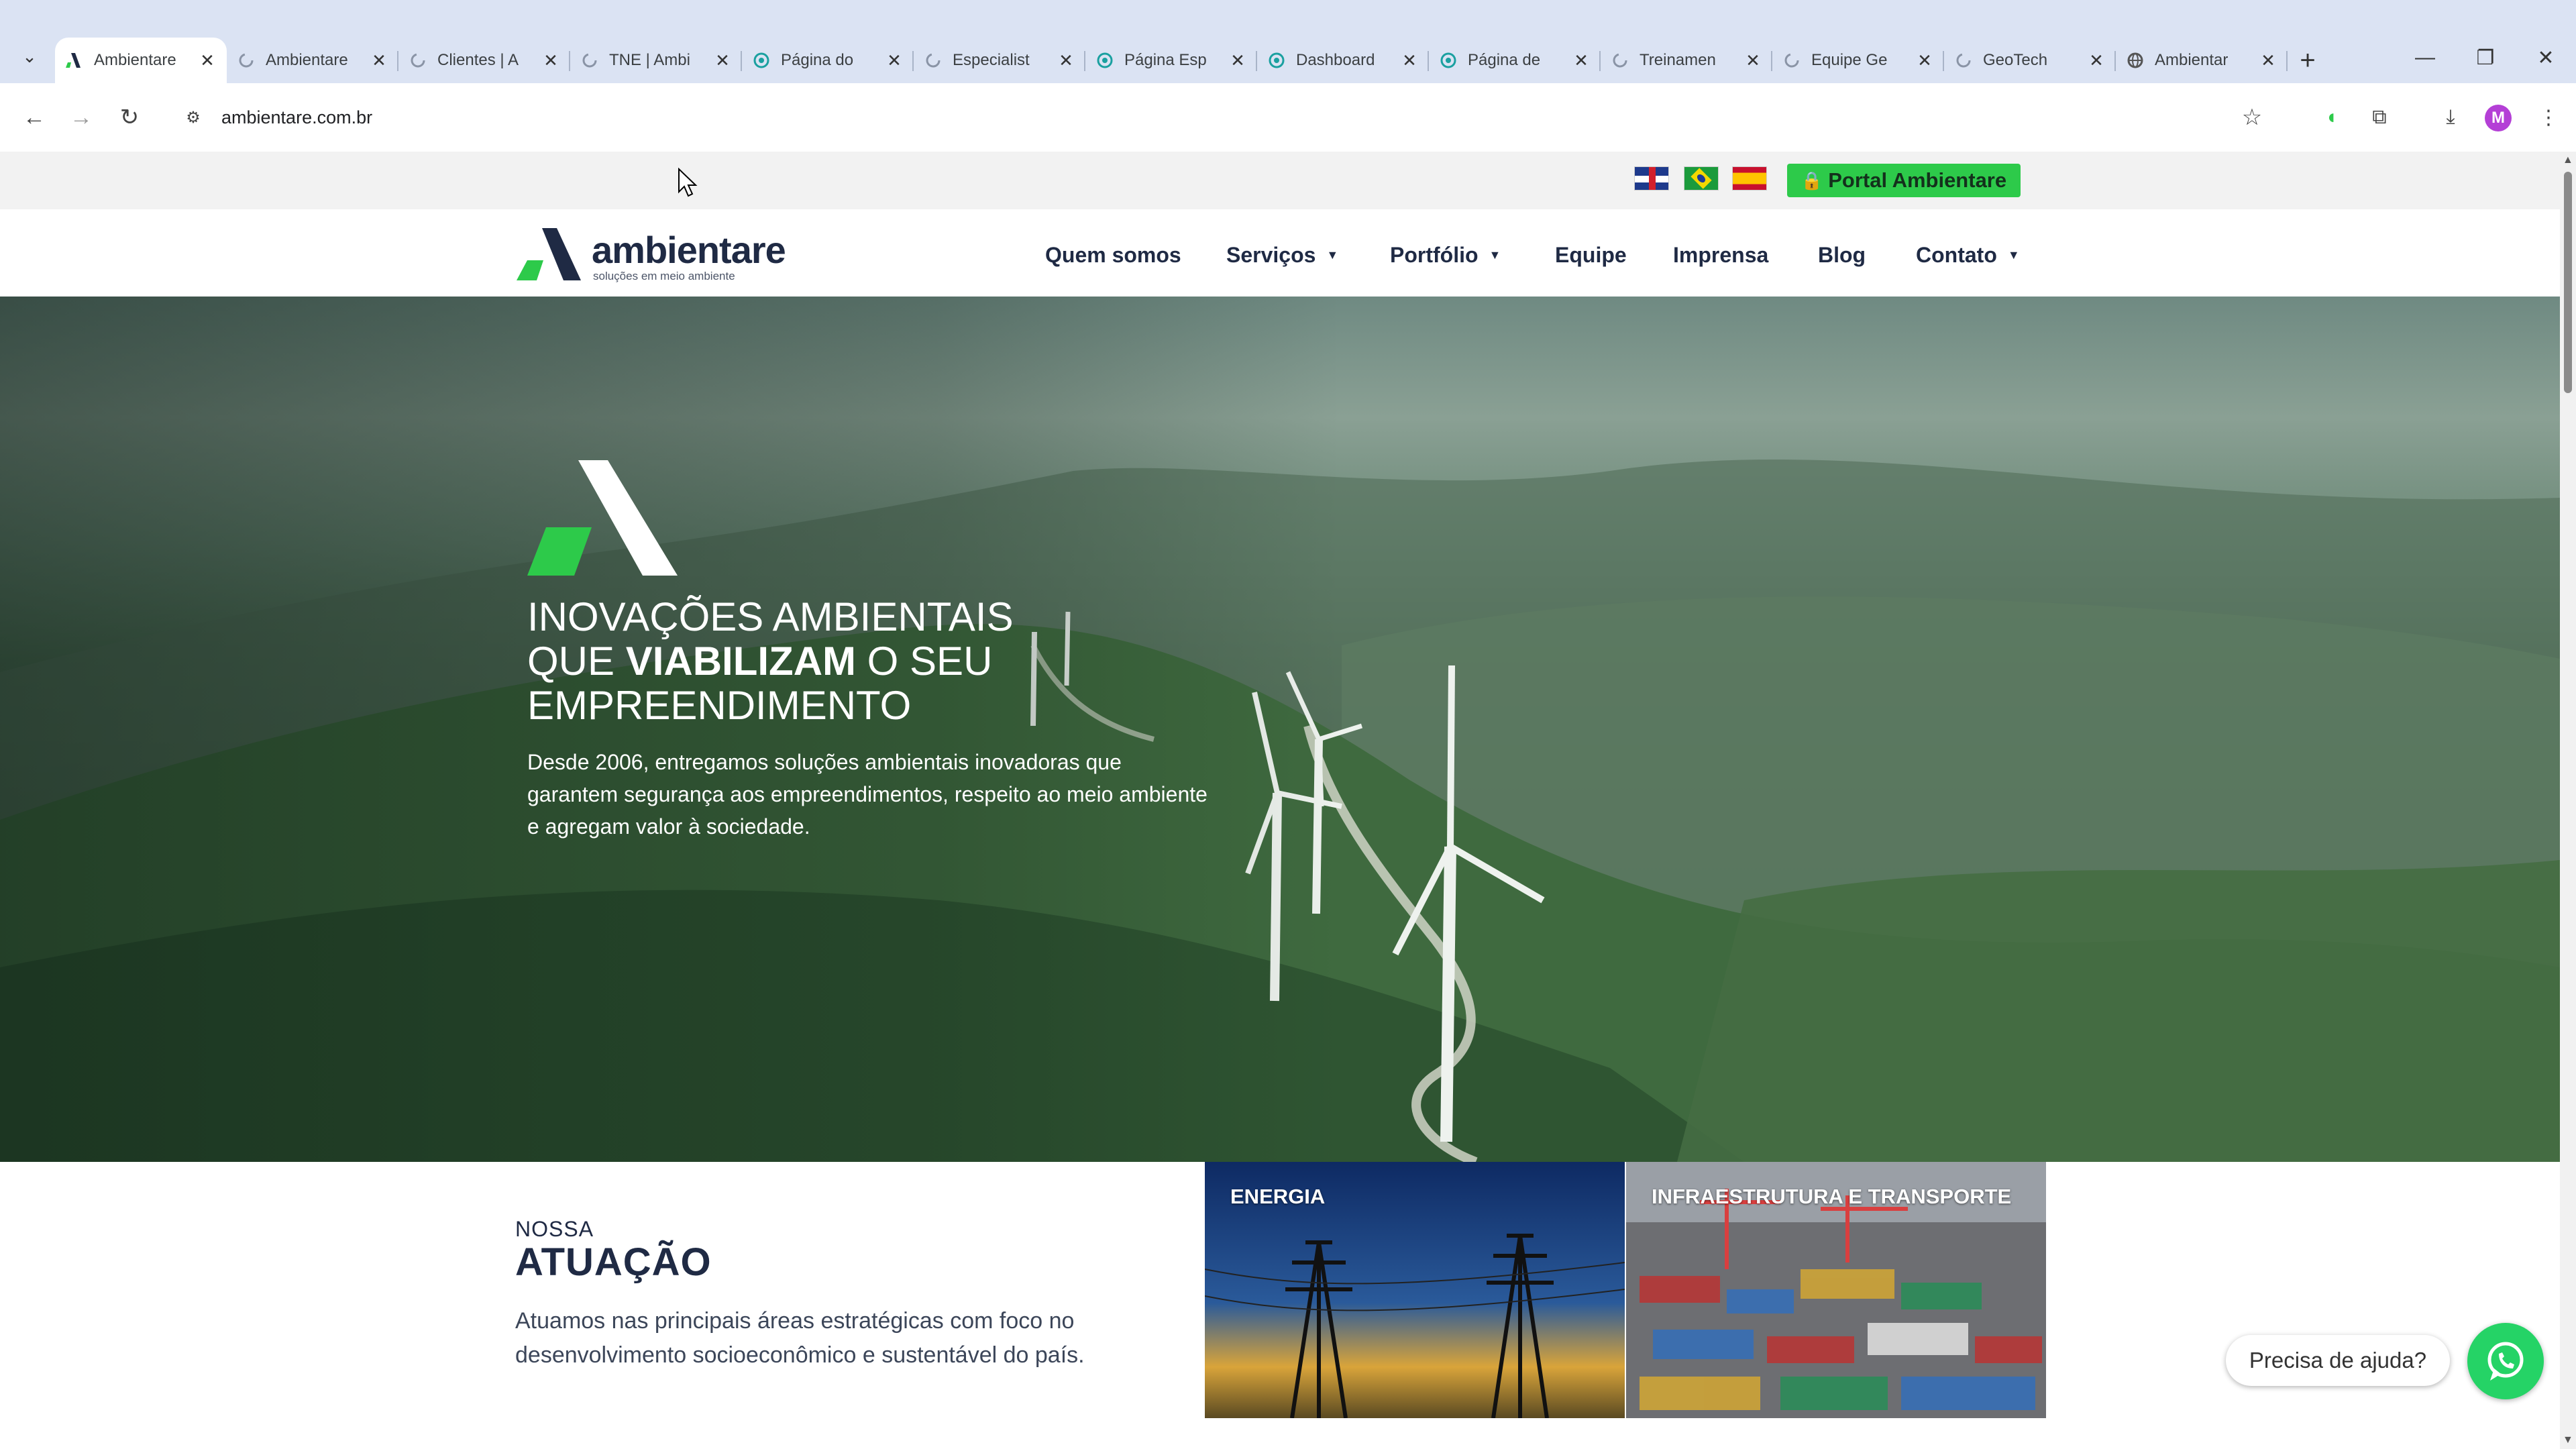  What do you see at coordinates (1343, 60) in the screenshot?
I see `browser-tab: Dashboard ✕` at bounding box center [1343, 60].